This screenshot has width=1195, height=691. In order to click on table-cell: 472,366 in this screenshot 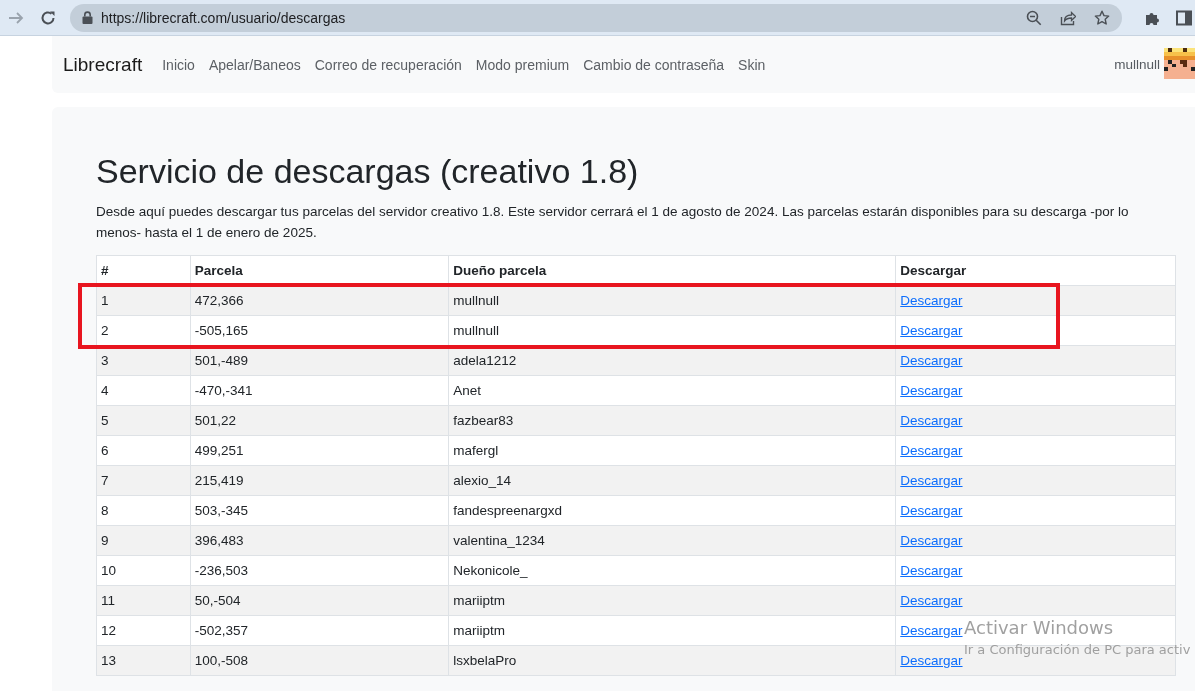, I will do `click(319, 300)`.